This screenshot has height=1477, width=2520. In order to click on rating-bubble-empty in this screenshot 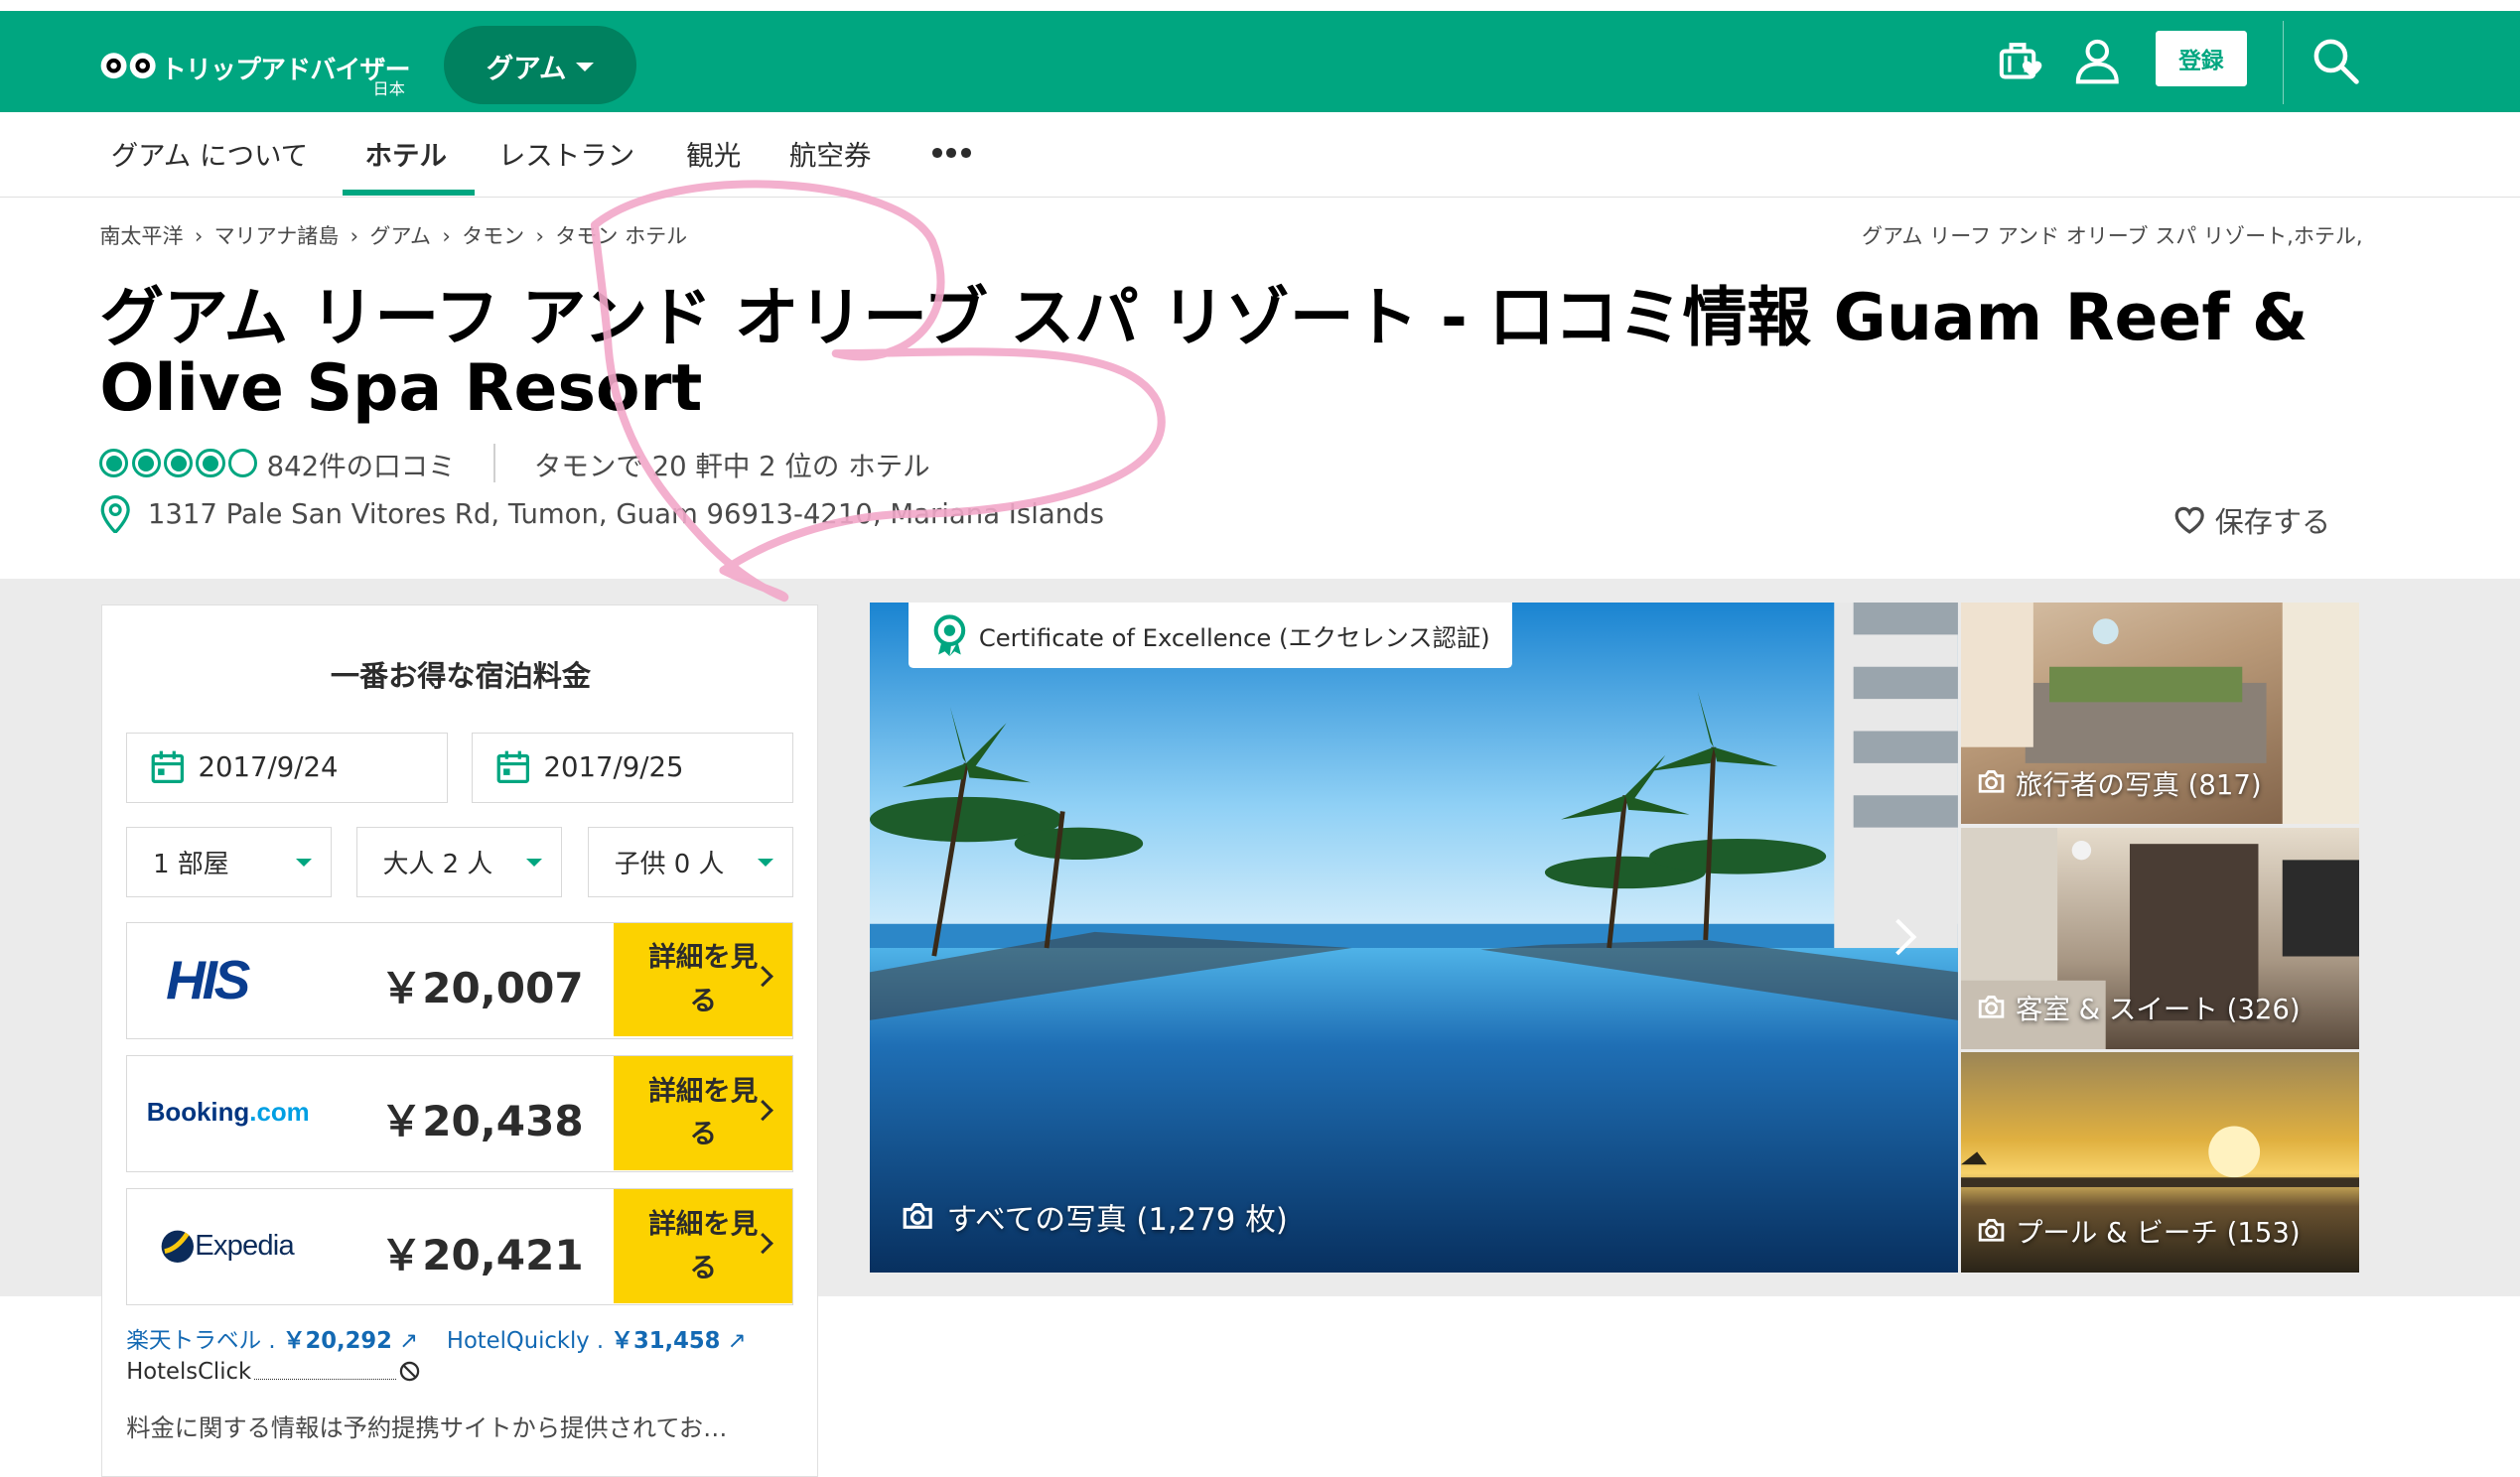, I will do `click(242, 463)`.